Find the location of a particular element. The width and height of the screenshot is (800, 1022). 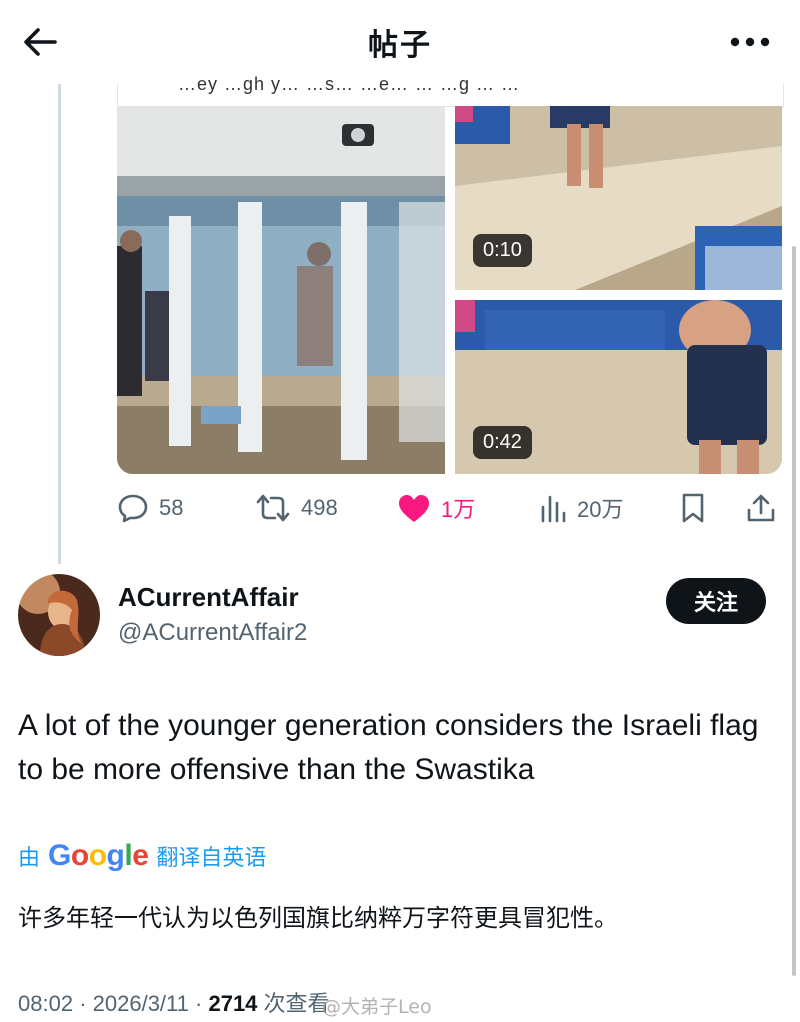

translated-by-prefix: 由 is located at coordinates (29, 858).